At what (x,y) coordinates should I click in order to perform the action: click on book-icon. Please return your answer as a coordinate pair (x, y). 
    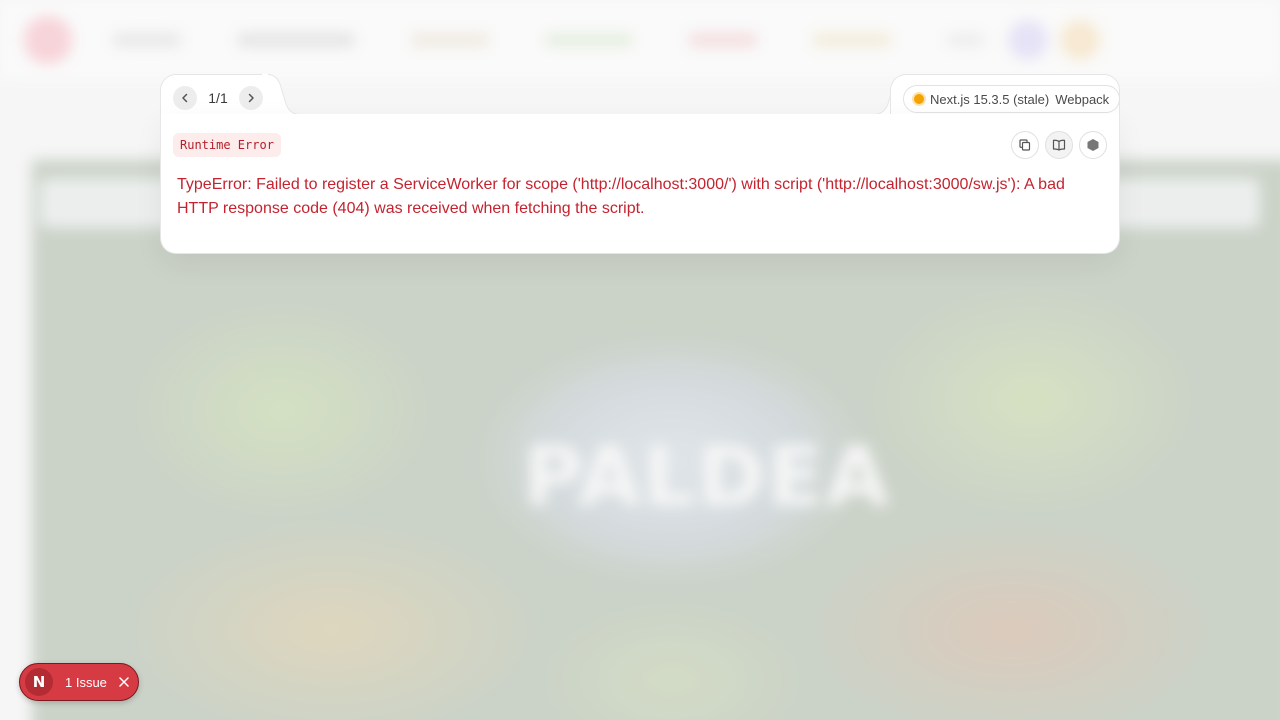
    Looking at the image, I should click on (1059, 145).